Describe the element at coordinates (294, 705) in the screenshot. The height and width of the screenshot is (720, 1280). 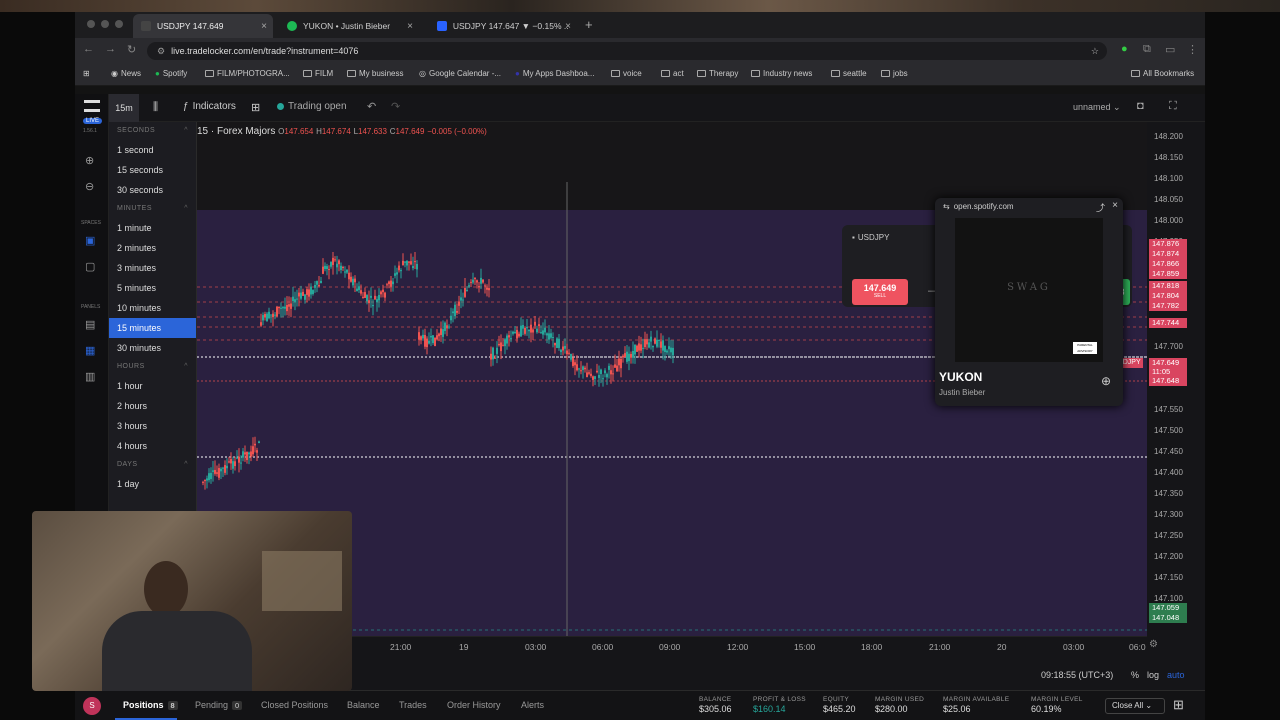
I see `bottom-tab: Closed Positions` at that location.